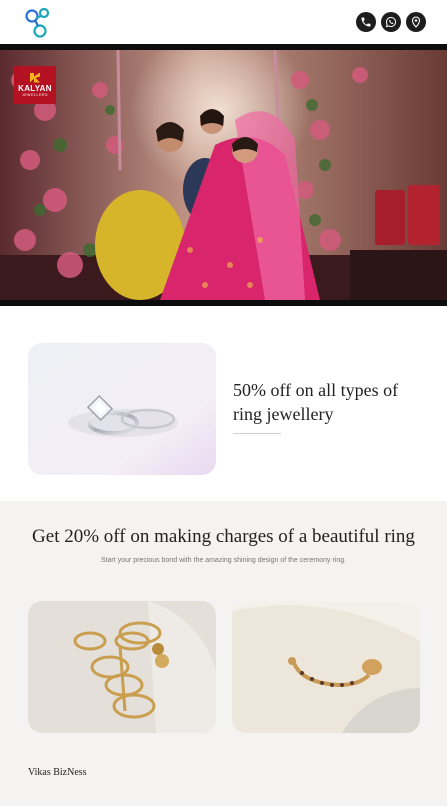 The image size is (447, 806). I want to click on brand-logo-tagline: JEWELLERS, so click(35, 94).